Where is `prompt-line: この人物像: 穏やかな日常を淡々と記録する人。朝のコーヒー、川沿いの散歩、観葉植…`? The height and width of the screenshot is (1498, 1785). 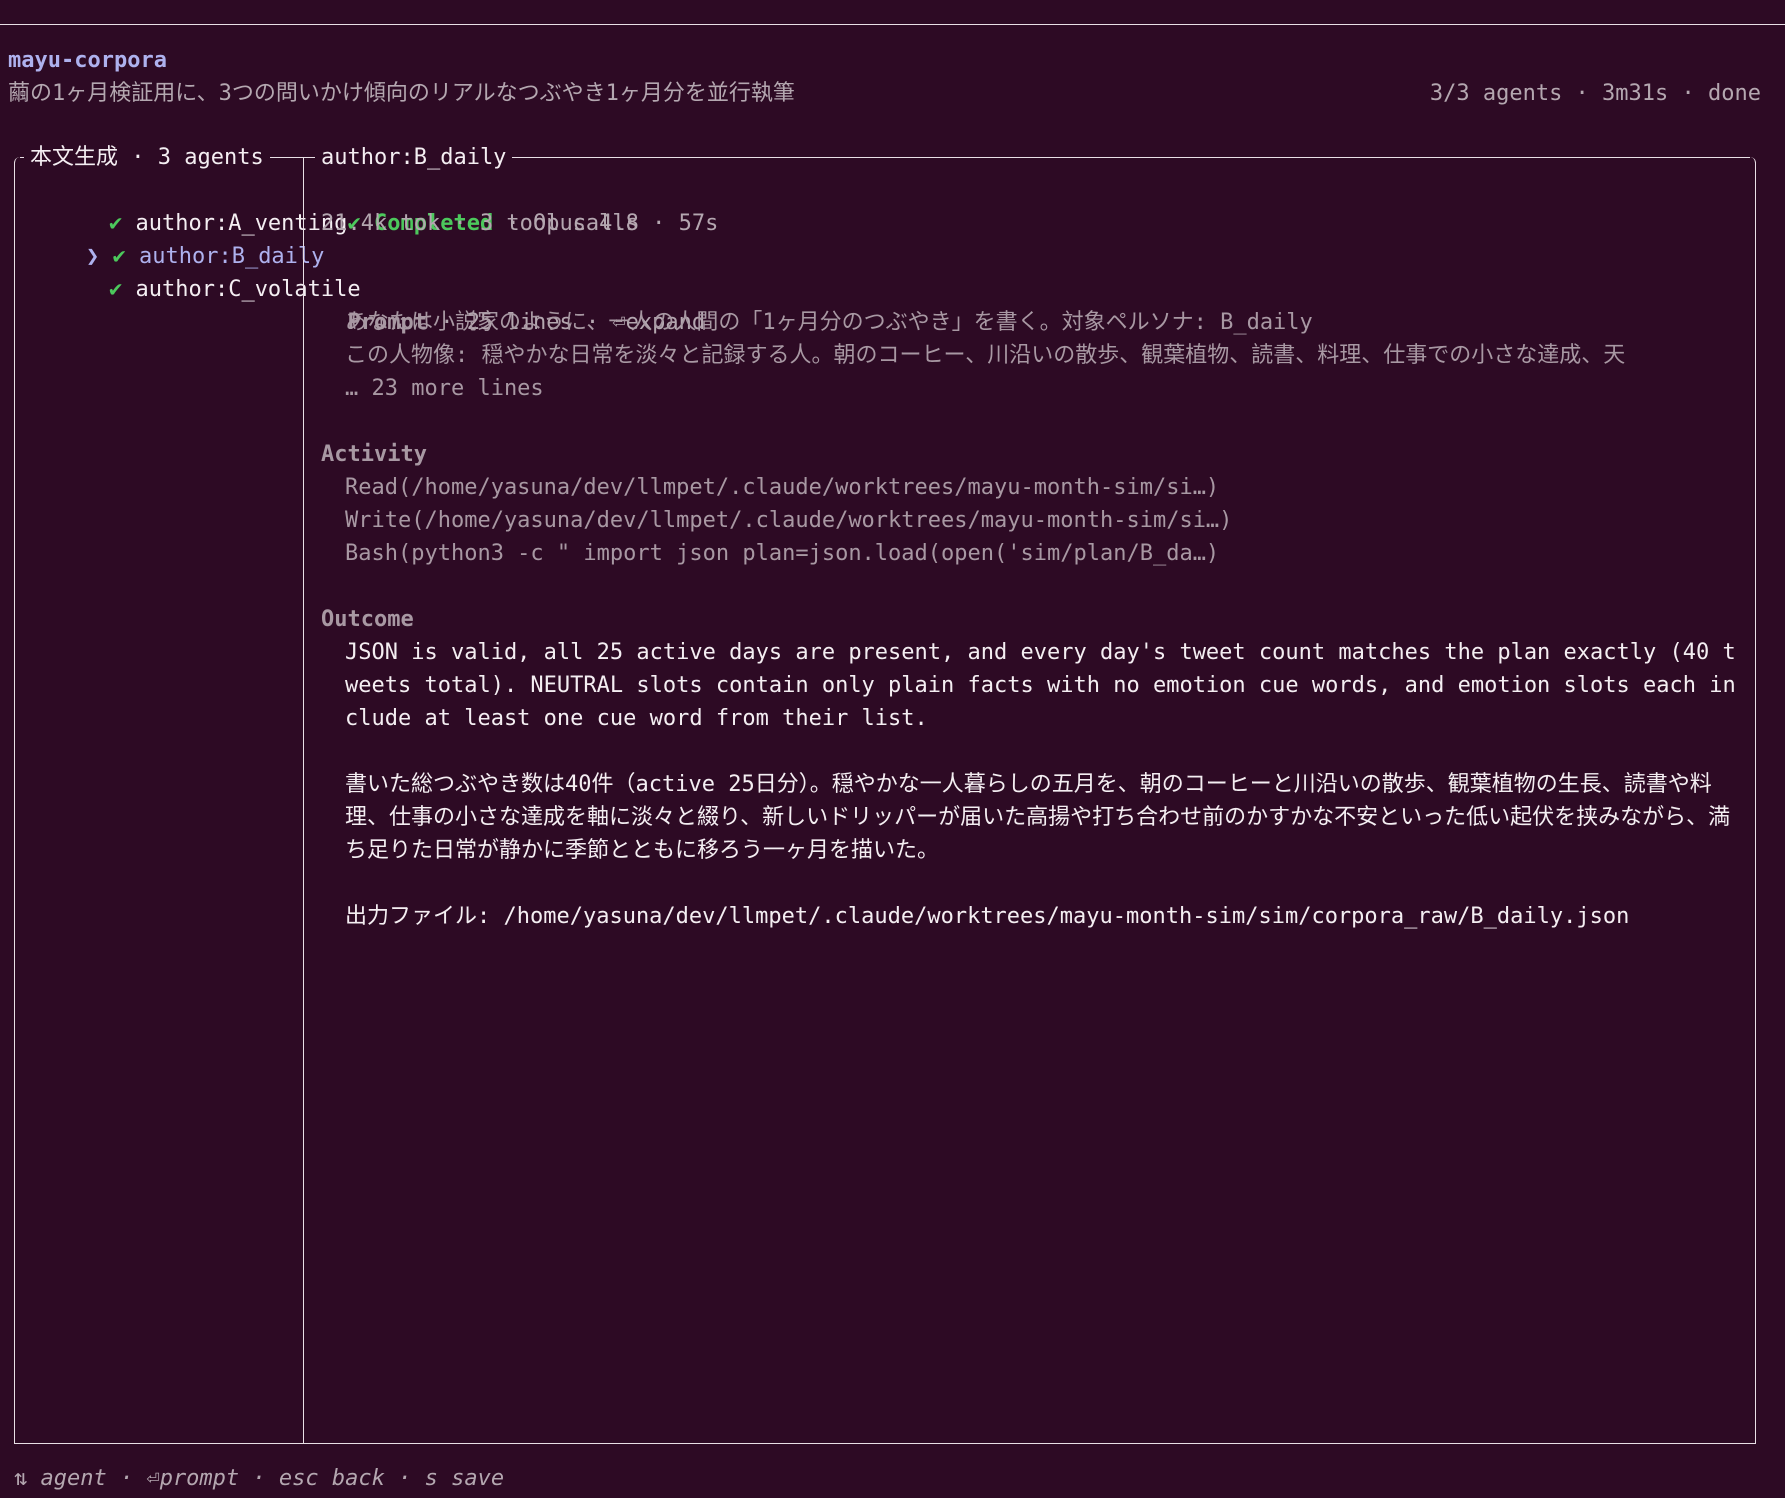
prompt-line: この人物像: 穏やかな日常を淡々と記録する人。朝のコーヒー、川沿いの散歩、観葉植… is located at coordinates (985, 355).